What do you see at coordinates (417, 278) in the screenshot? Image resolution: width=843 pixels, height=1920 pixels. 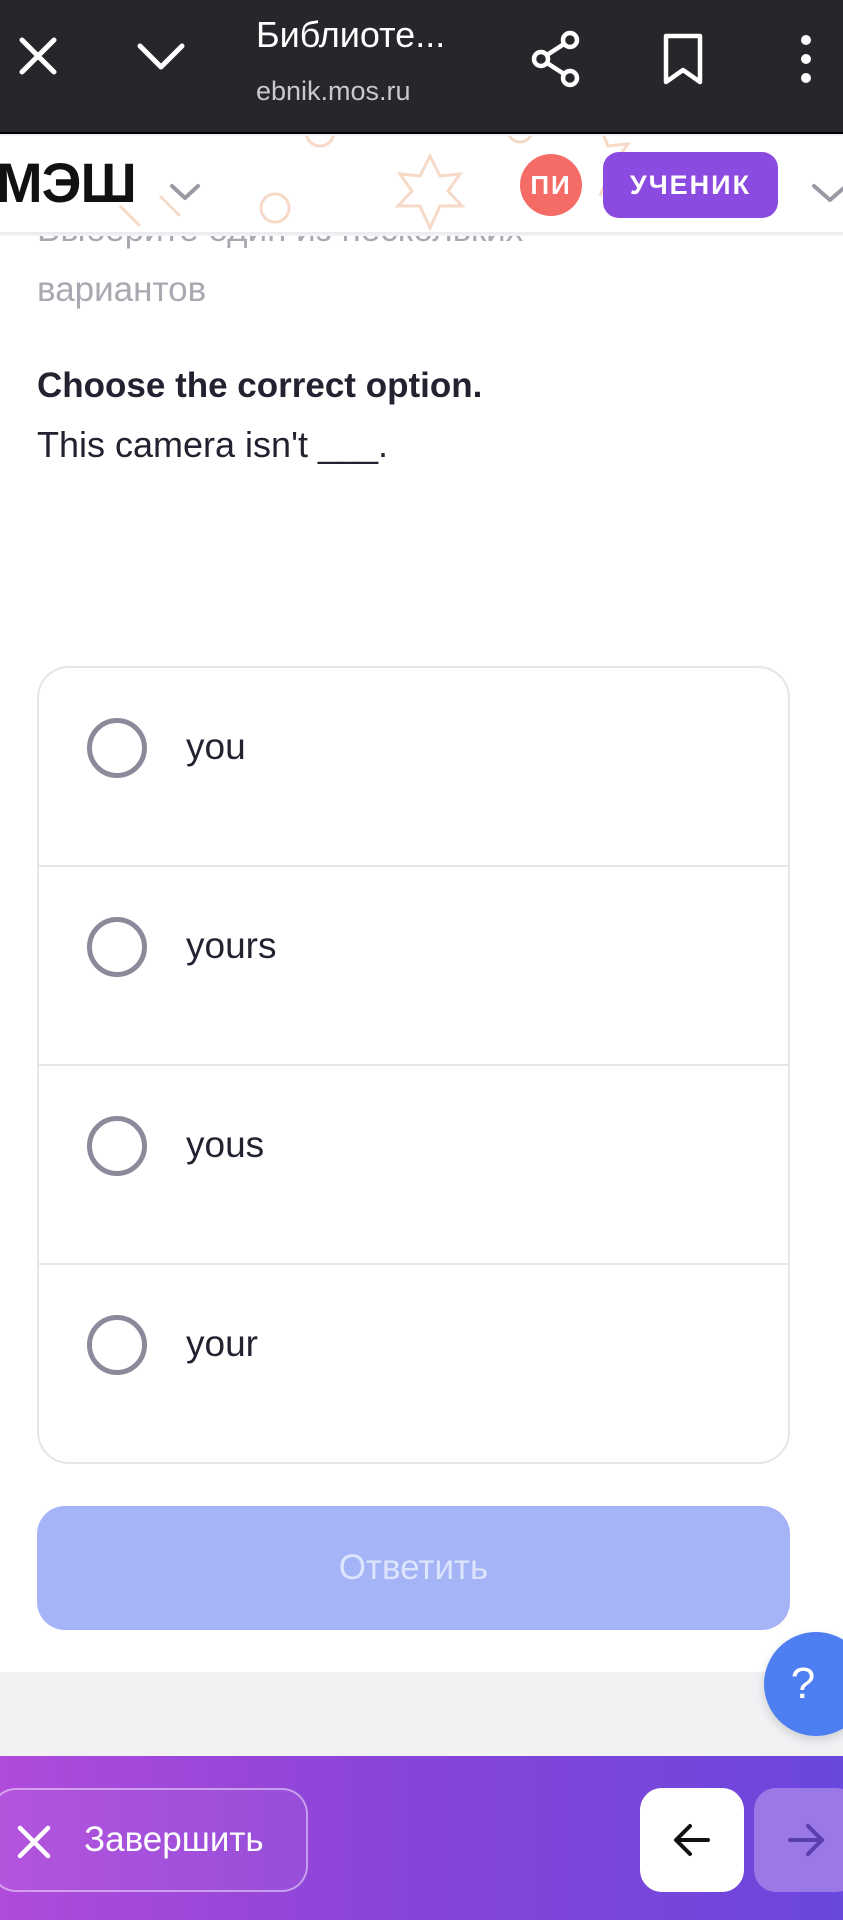 I see `task-instruction: Выберите один из нескольких вариантов` at bounding box center [417, 278].